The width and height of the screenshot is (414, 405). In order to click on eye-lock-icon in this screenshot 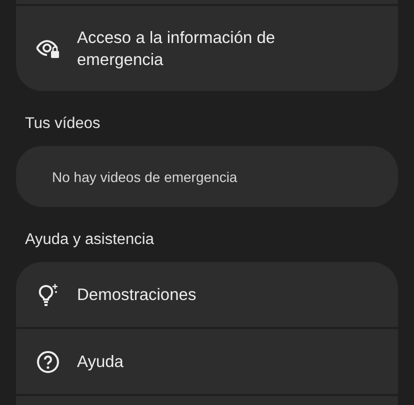, I will do `click(48, 48)`.